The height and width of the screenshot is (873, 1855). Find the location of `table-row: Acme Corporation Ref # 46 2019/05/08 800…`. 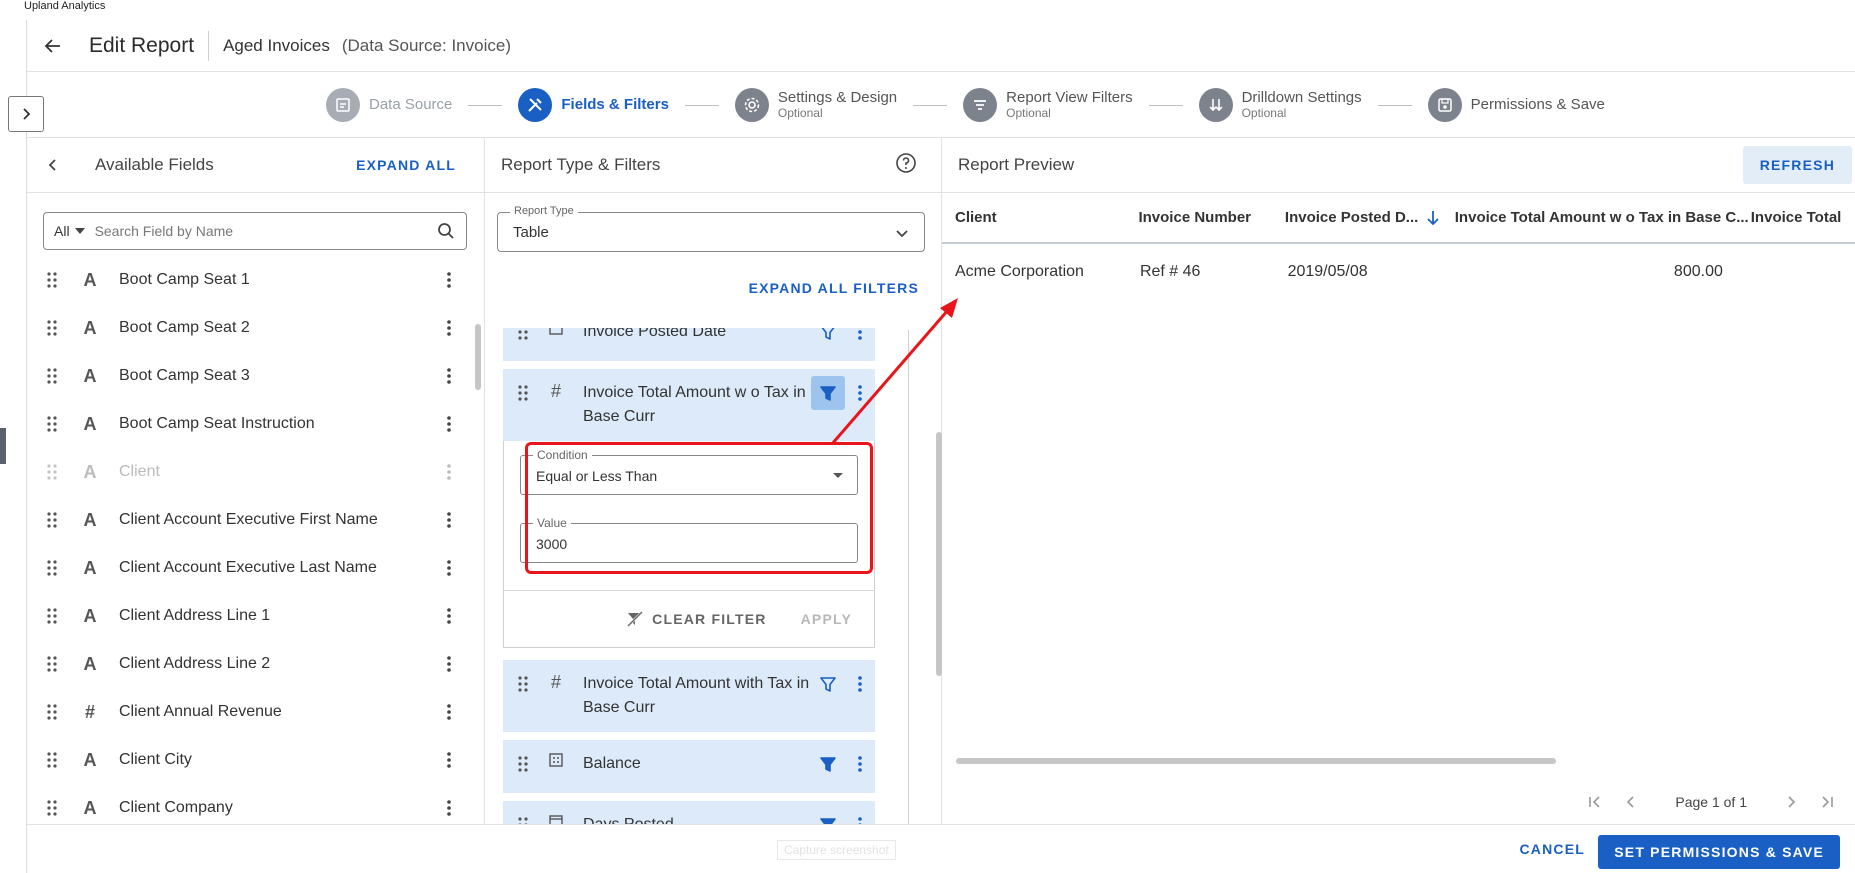

table-row: Acme Corporation Ref # 46 2019/05/08 800… is located at coordinates (1398, 272).